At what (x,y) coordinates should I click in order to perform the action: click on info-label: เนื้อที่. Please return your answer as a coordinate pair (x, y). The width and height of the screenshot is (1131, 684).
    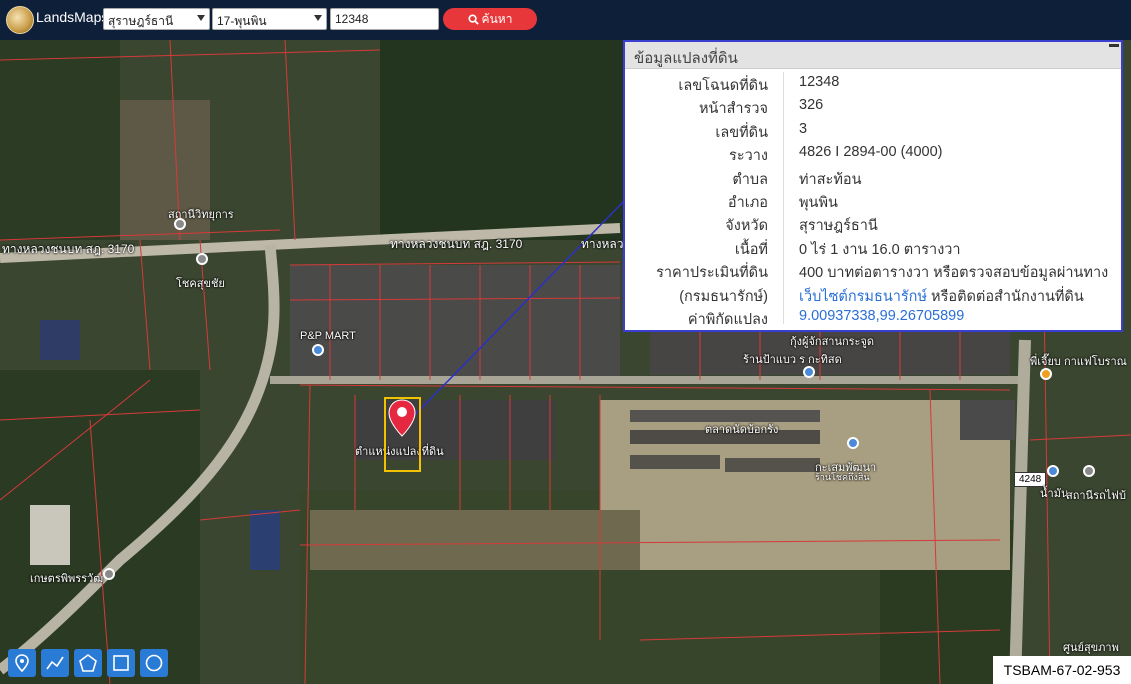
    Looking at the image, I should click on (751, 249).